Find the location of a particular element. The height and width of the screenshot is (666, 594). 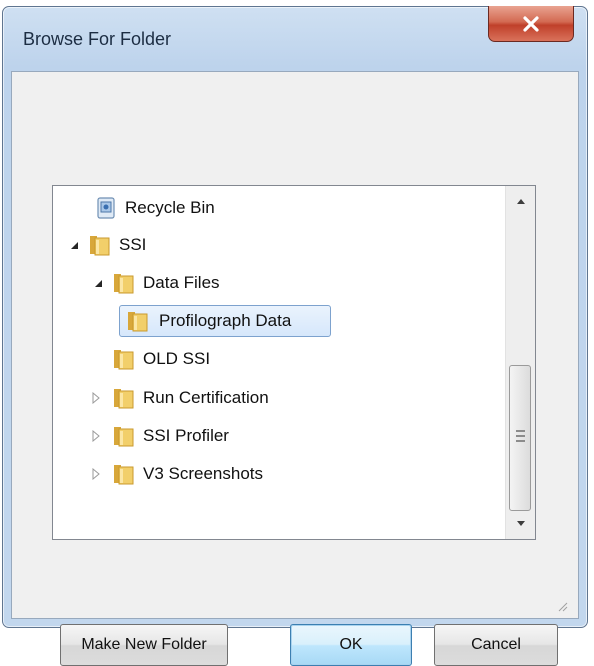

tree-item-profilograph-data: Profilograph Data is located at coordinates (279, 321).